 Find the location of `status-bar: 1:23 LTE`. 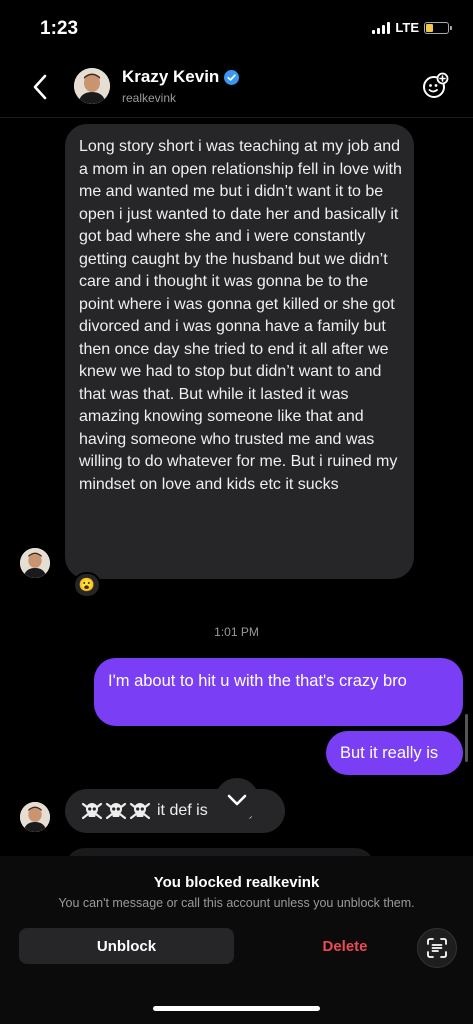

status-bar: 1:23 LTE is located at coordinates (236, 28).